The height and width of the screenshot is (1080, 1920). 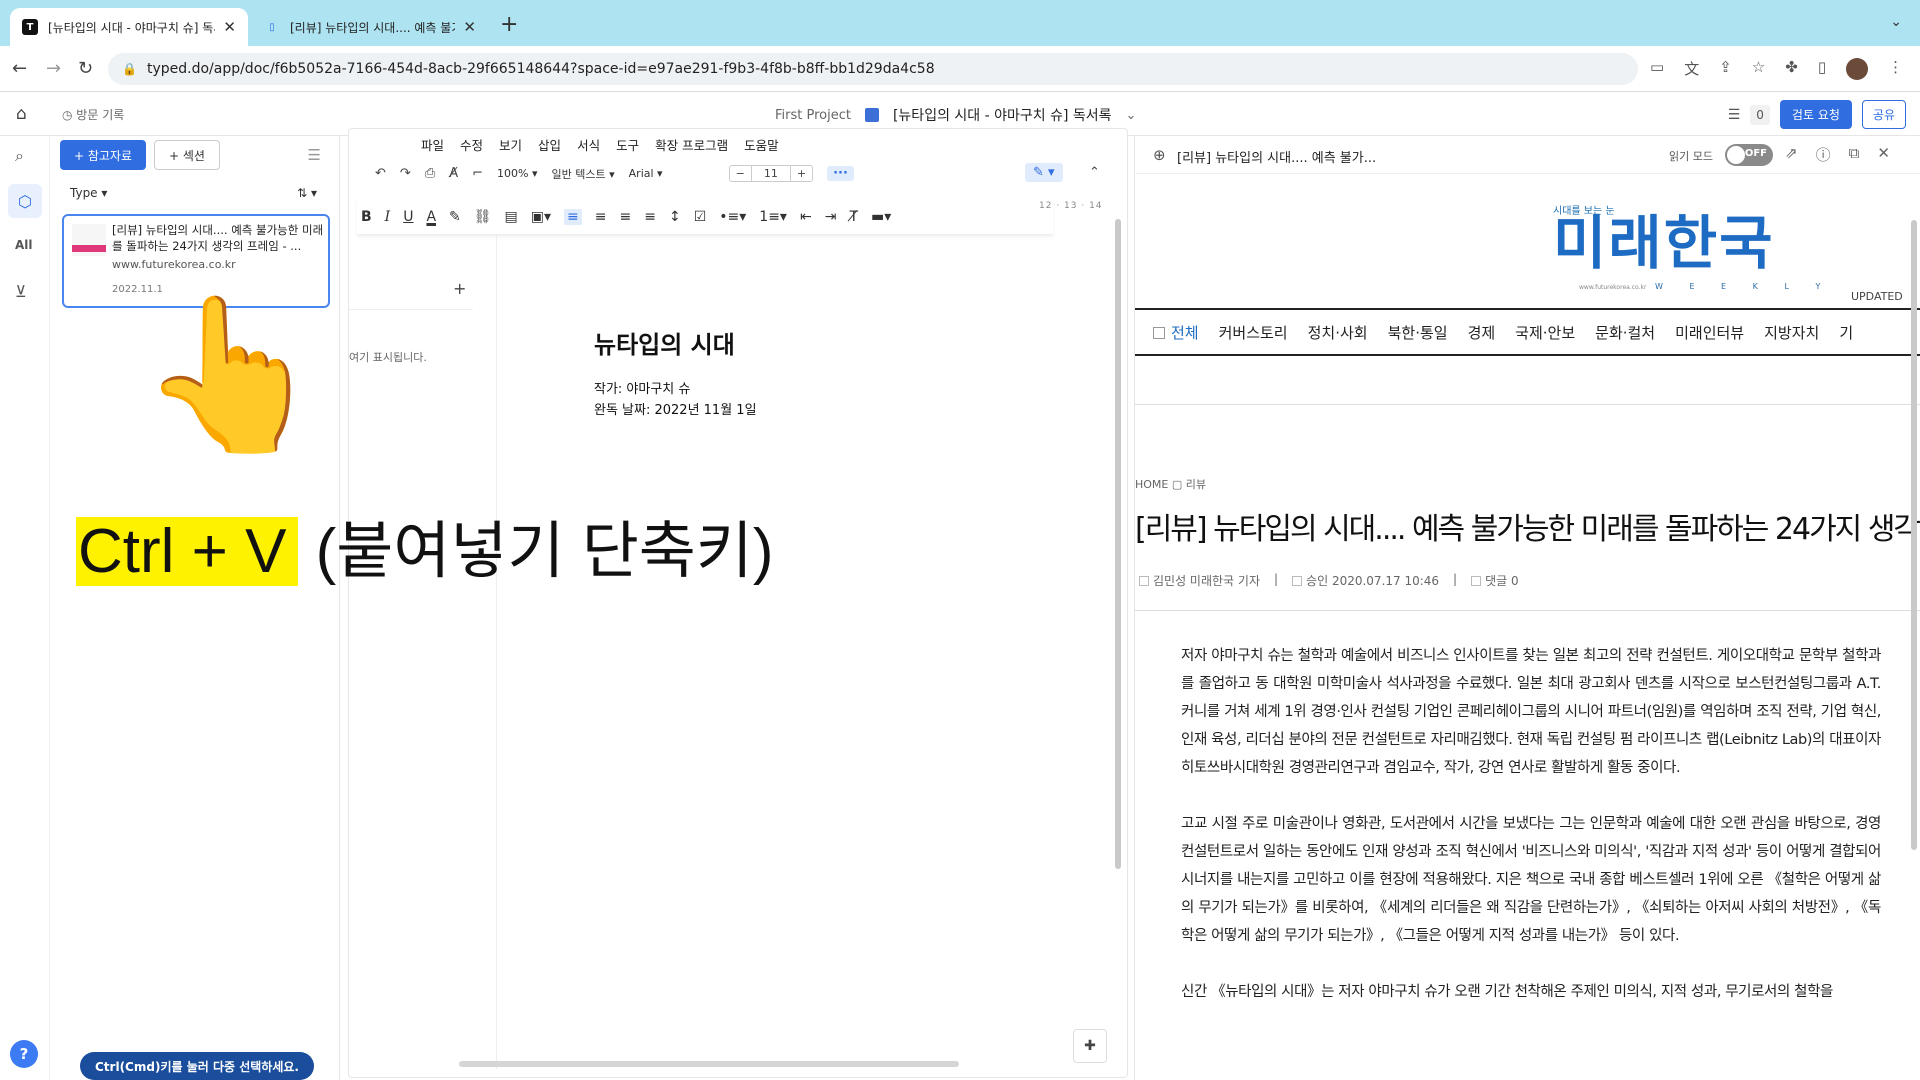 What do you see at coordinates (675, 400) in the screenshot?
I see `document-meta: 작가: 야마구치 슈 완독 날짜: 2022년 11월 1일` at bounding box center [675, 400].